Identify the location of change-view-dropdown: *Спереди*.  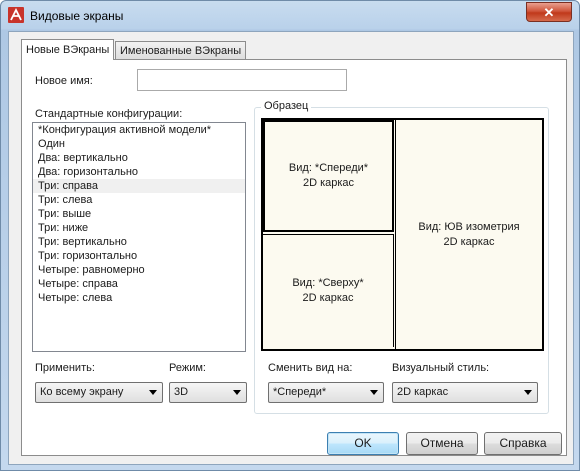
(326, 392).